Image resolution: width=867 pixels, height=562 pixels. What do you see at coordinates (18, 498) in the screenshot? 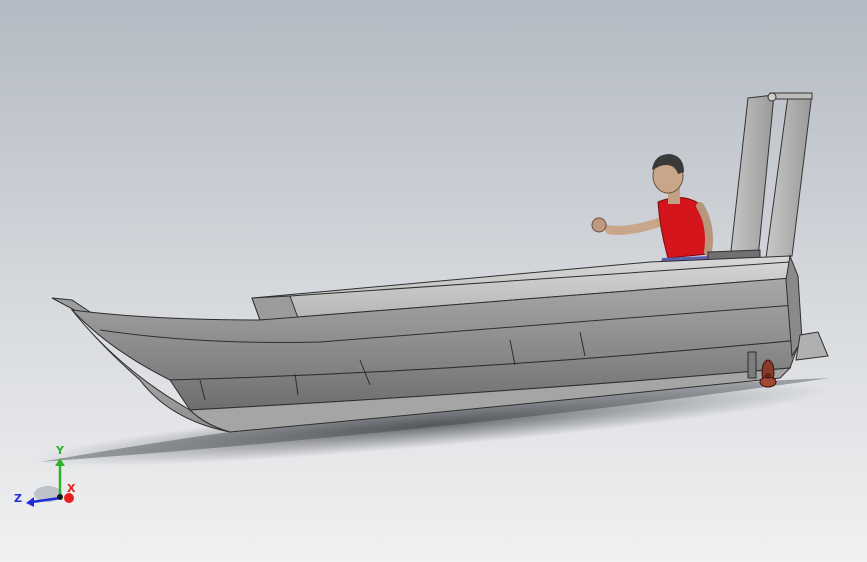
I see `z-axis-label: Z` at bounding box center [18, 498].